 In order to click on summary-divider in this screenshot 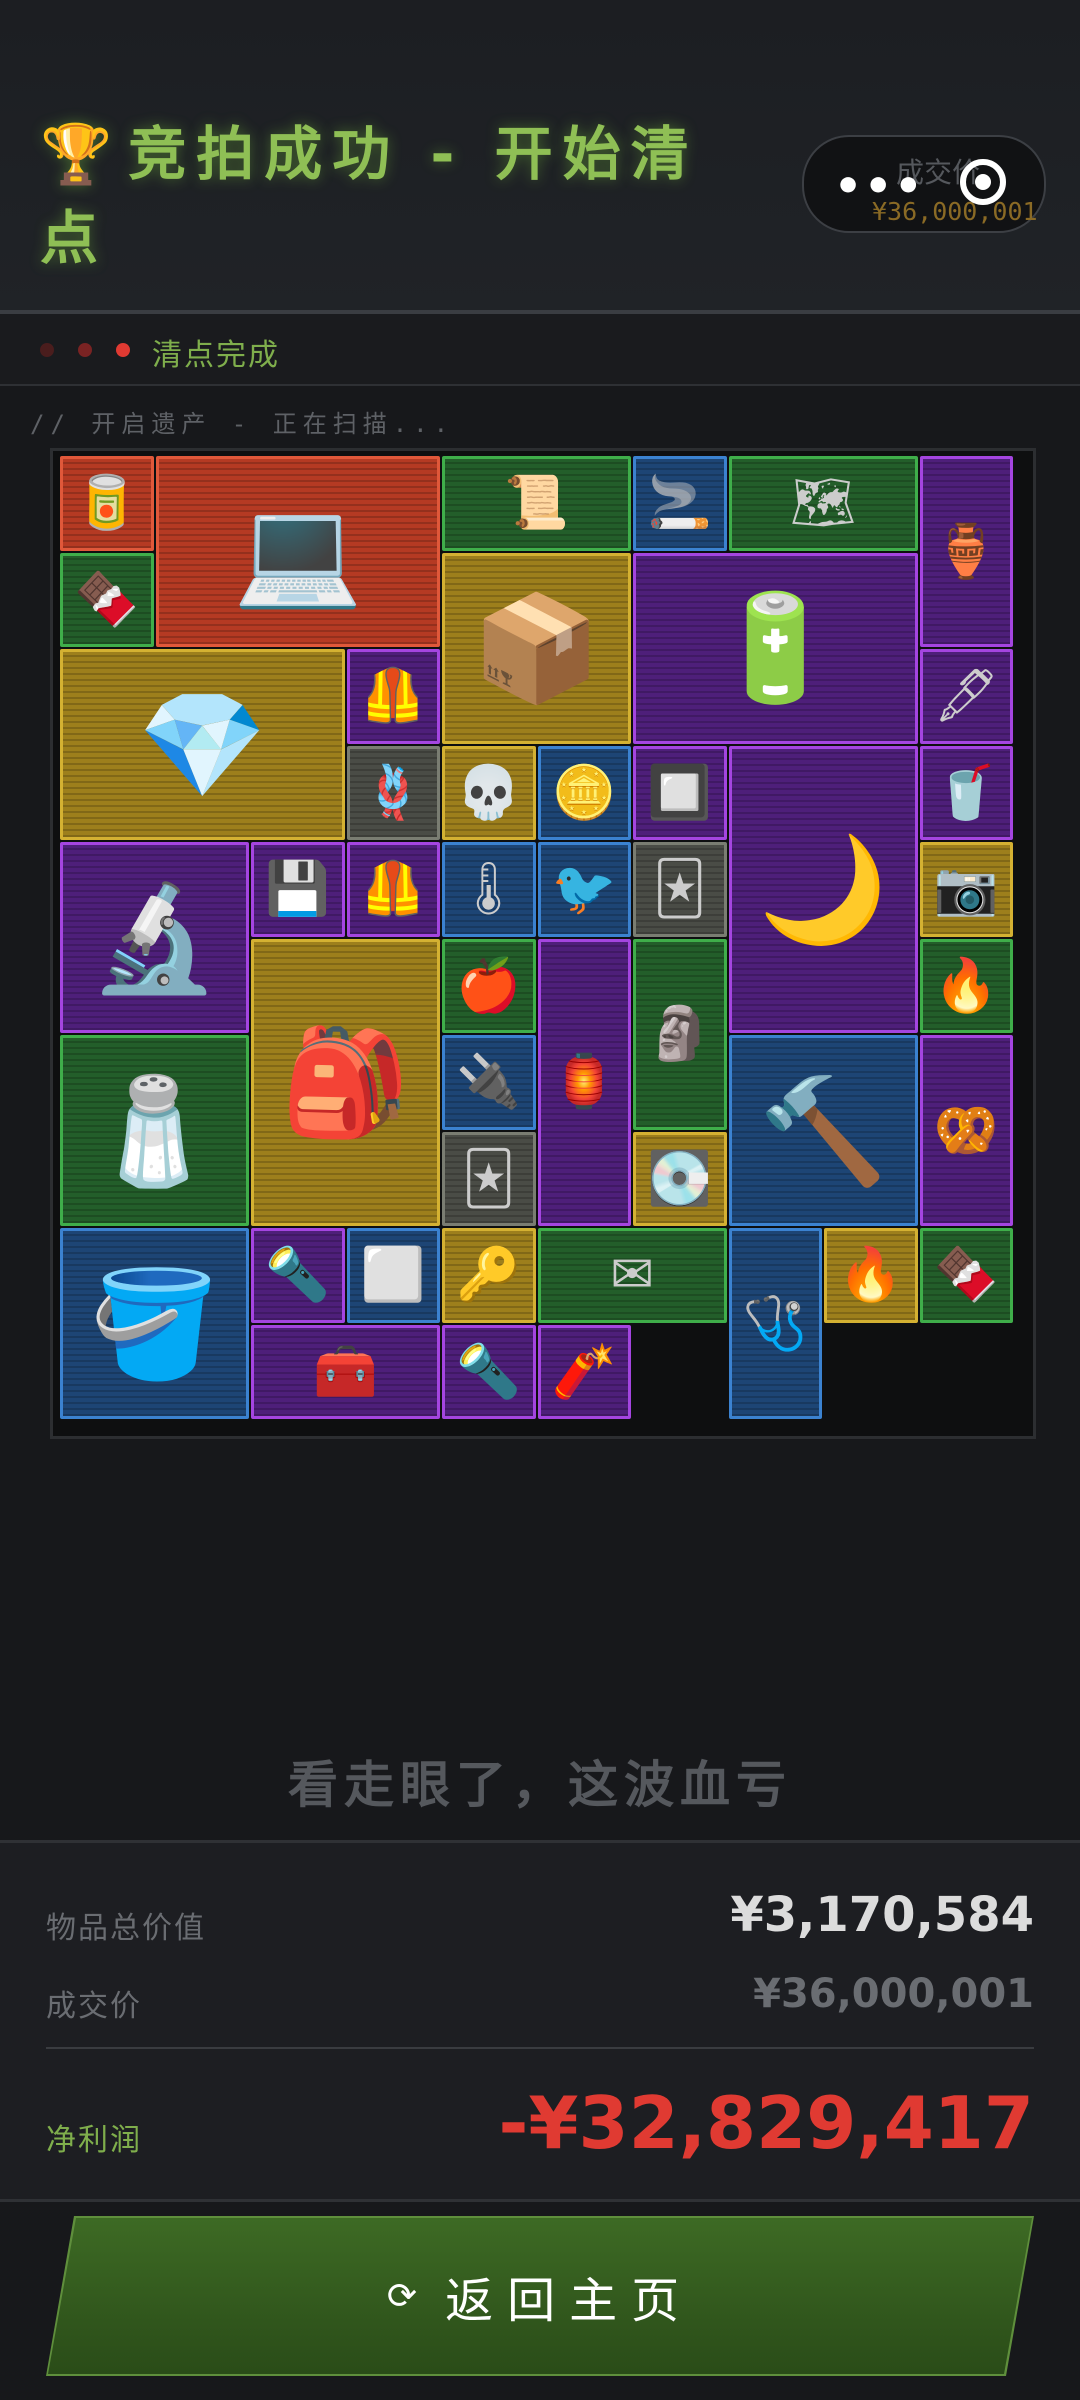, I will do `click(540, 2048)`.